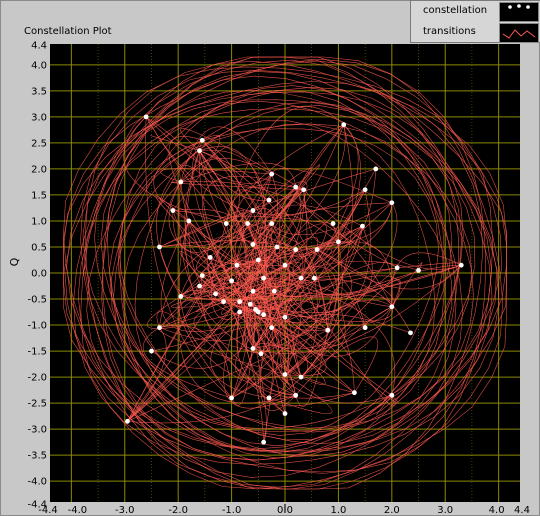 The width and height of the screenshot is (540, 516). What do you see at coordinates (39, 91) in the screenshot?
I see `y-tick-label: 3.5` at bounding box center [39, 91].